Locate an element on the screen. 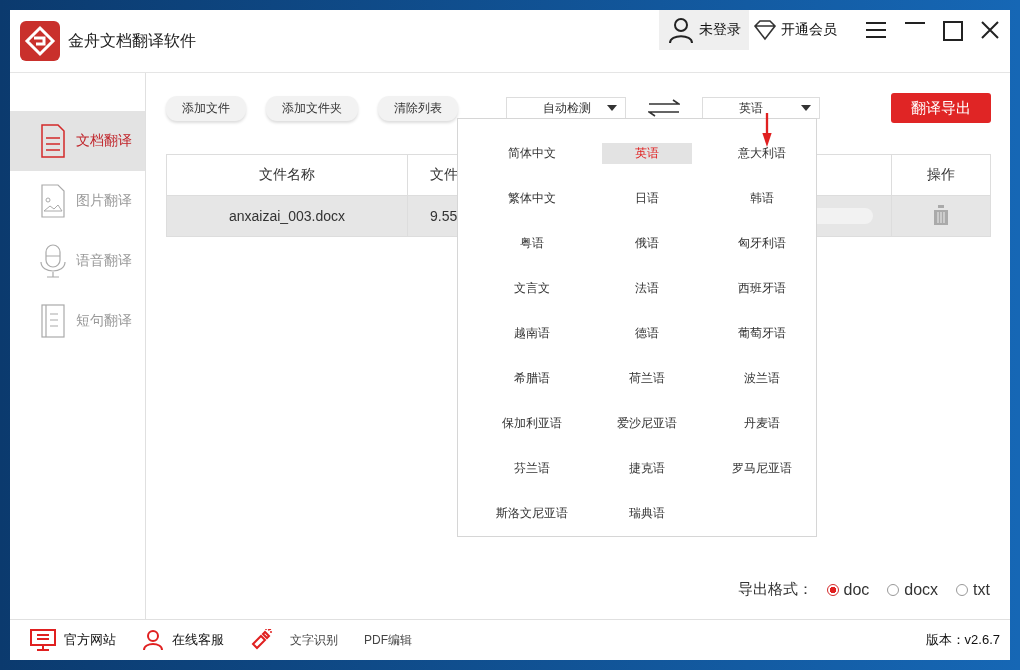  translate-export-button: 翻译导出 is located at coordinates (941, 108).